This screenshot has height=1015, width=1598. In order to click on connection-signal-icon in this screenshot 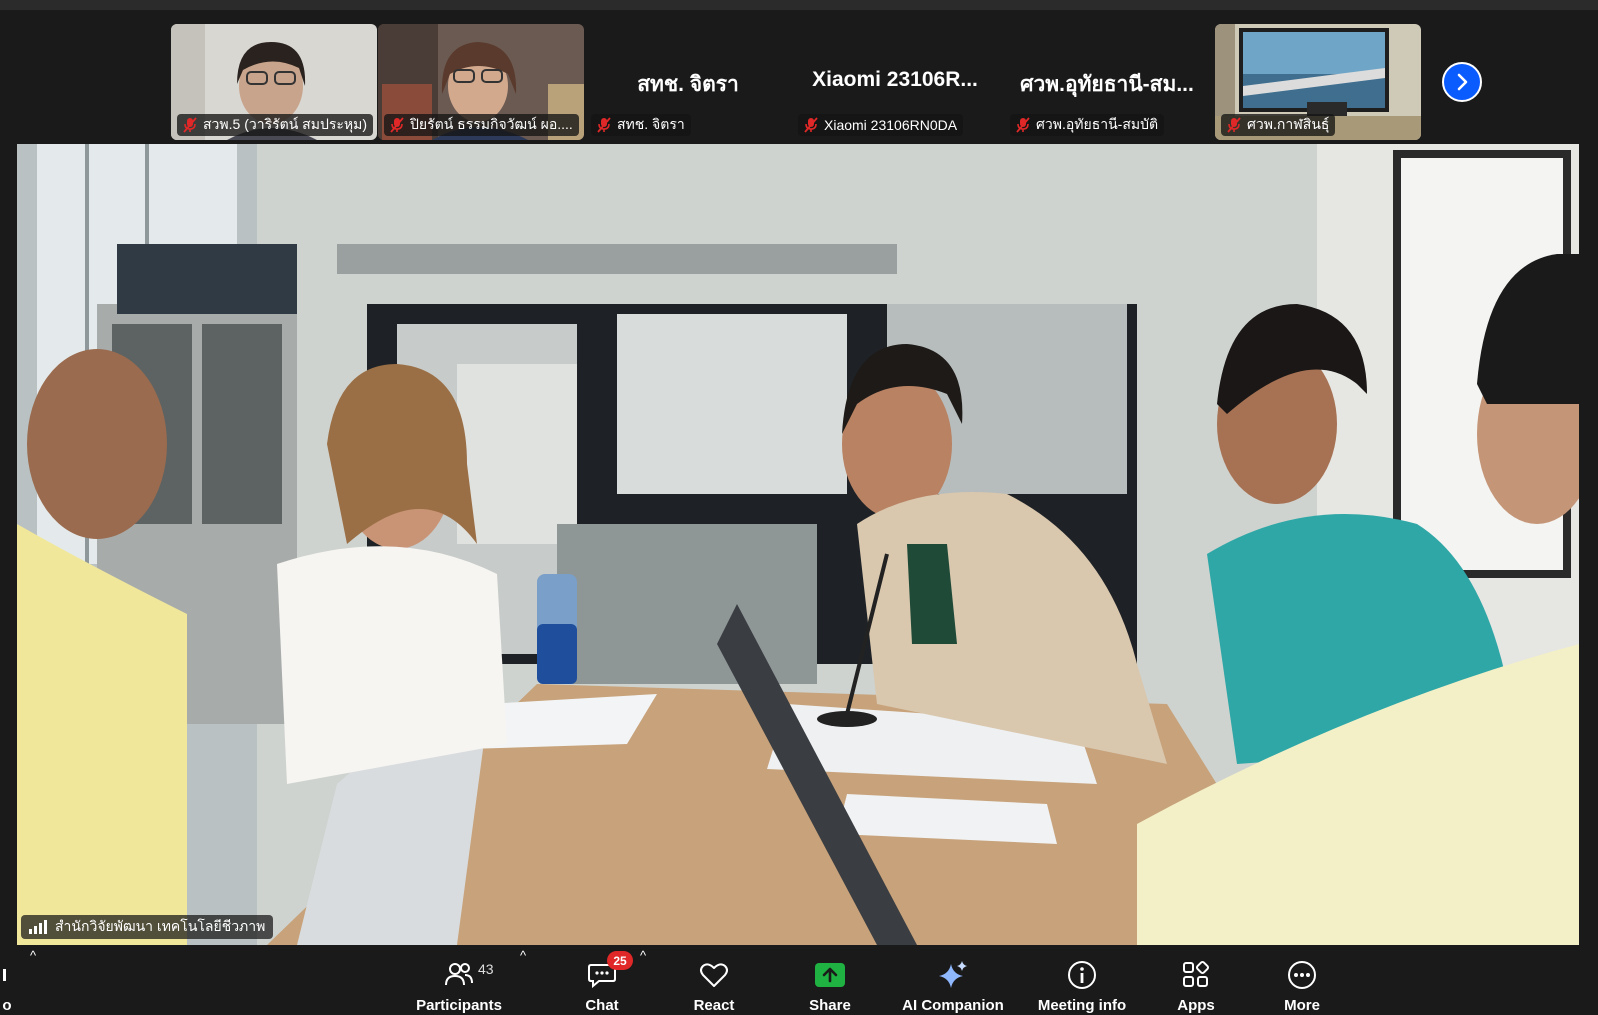, I will do `click(38, 927)`.